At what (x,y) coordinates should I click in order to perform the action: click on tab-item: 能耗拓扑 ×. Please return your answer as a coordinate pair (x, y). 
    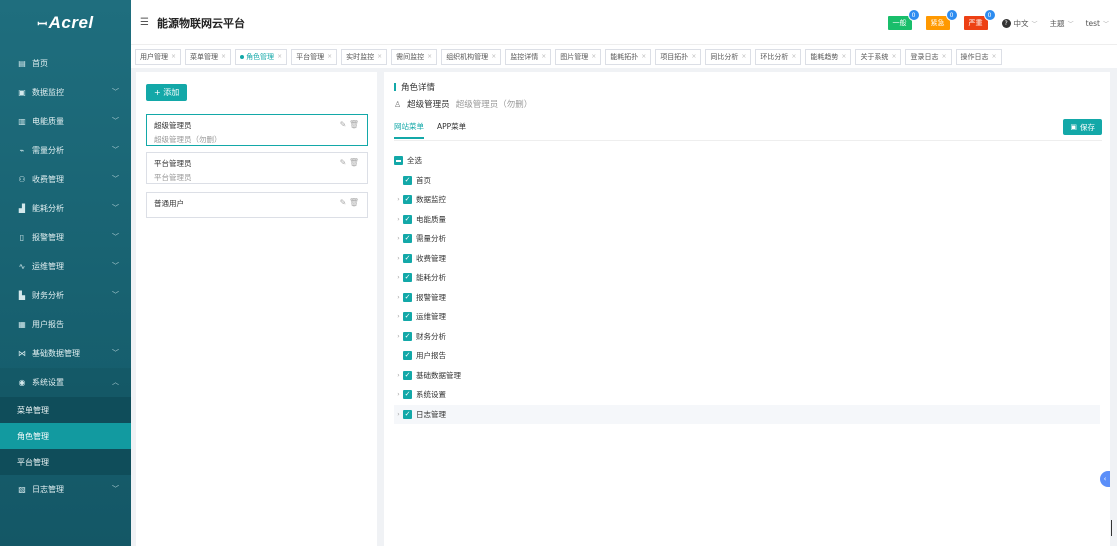
    Looking at the image, I should click on (628, 56).